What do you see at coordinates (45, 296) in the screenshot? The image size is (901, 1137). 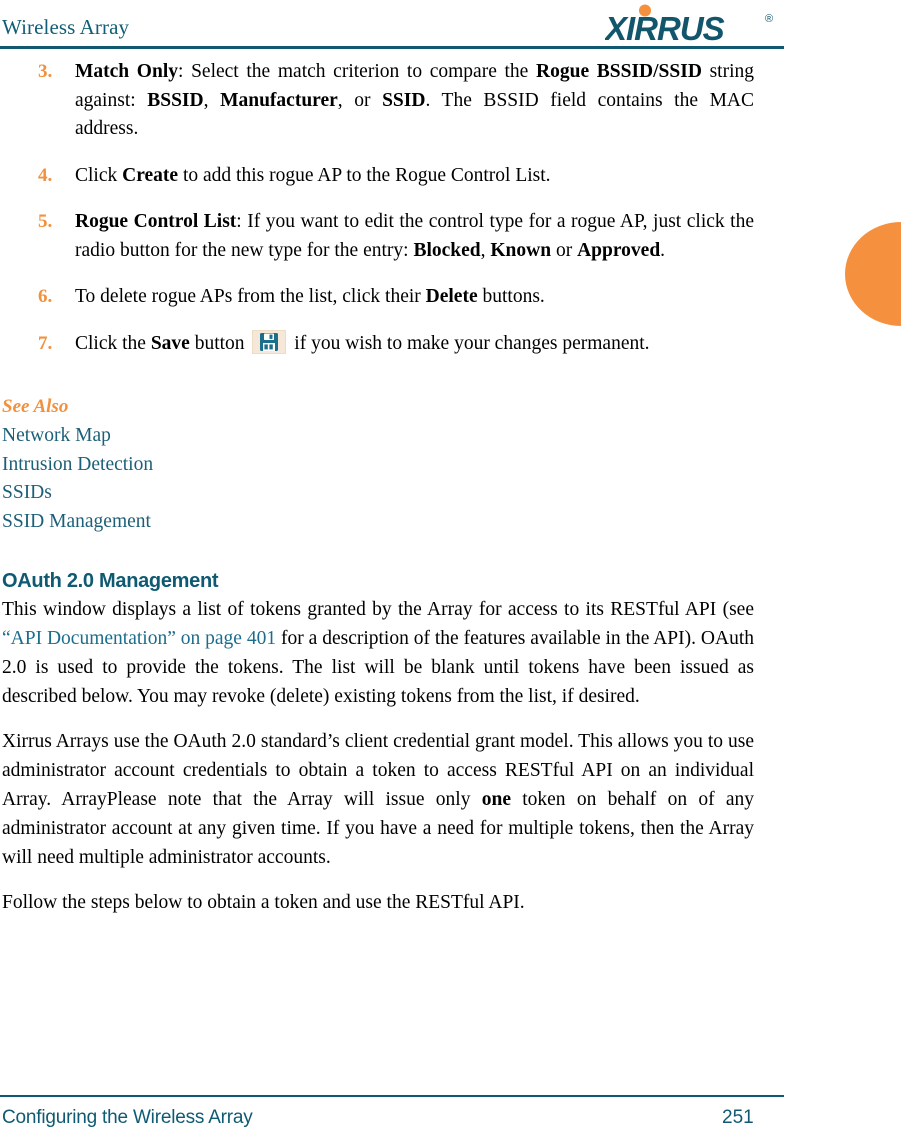 I see `step-number: 6.` at bounding box center [45, 296].